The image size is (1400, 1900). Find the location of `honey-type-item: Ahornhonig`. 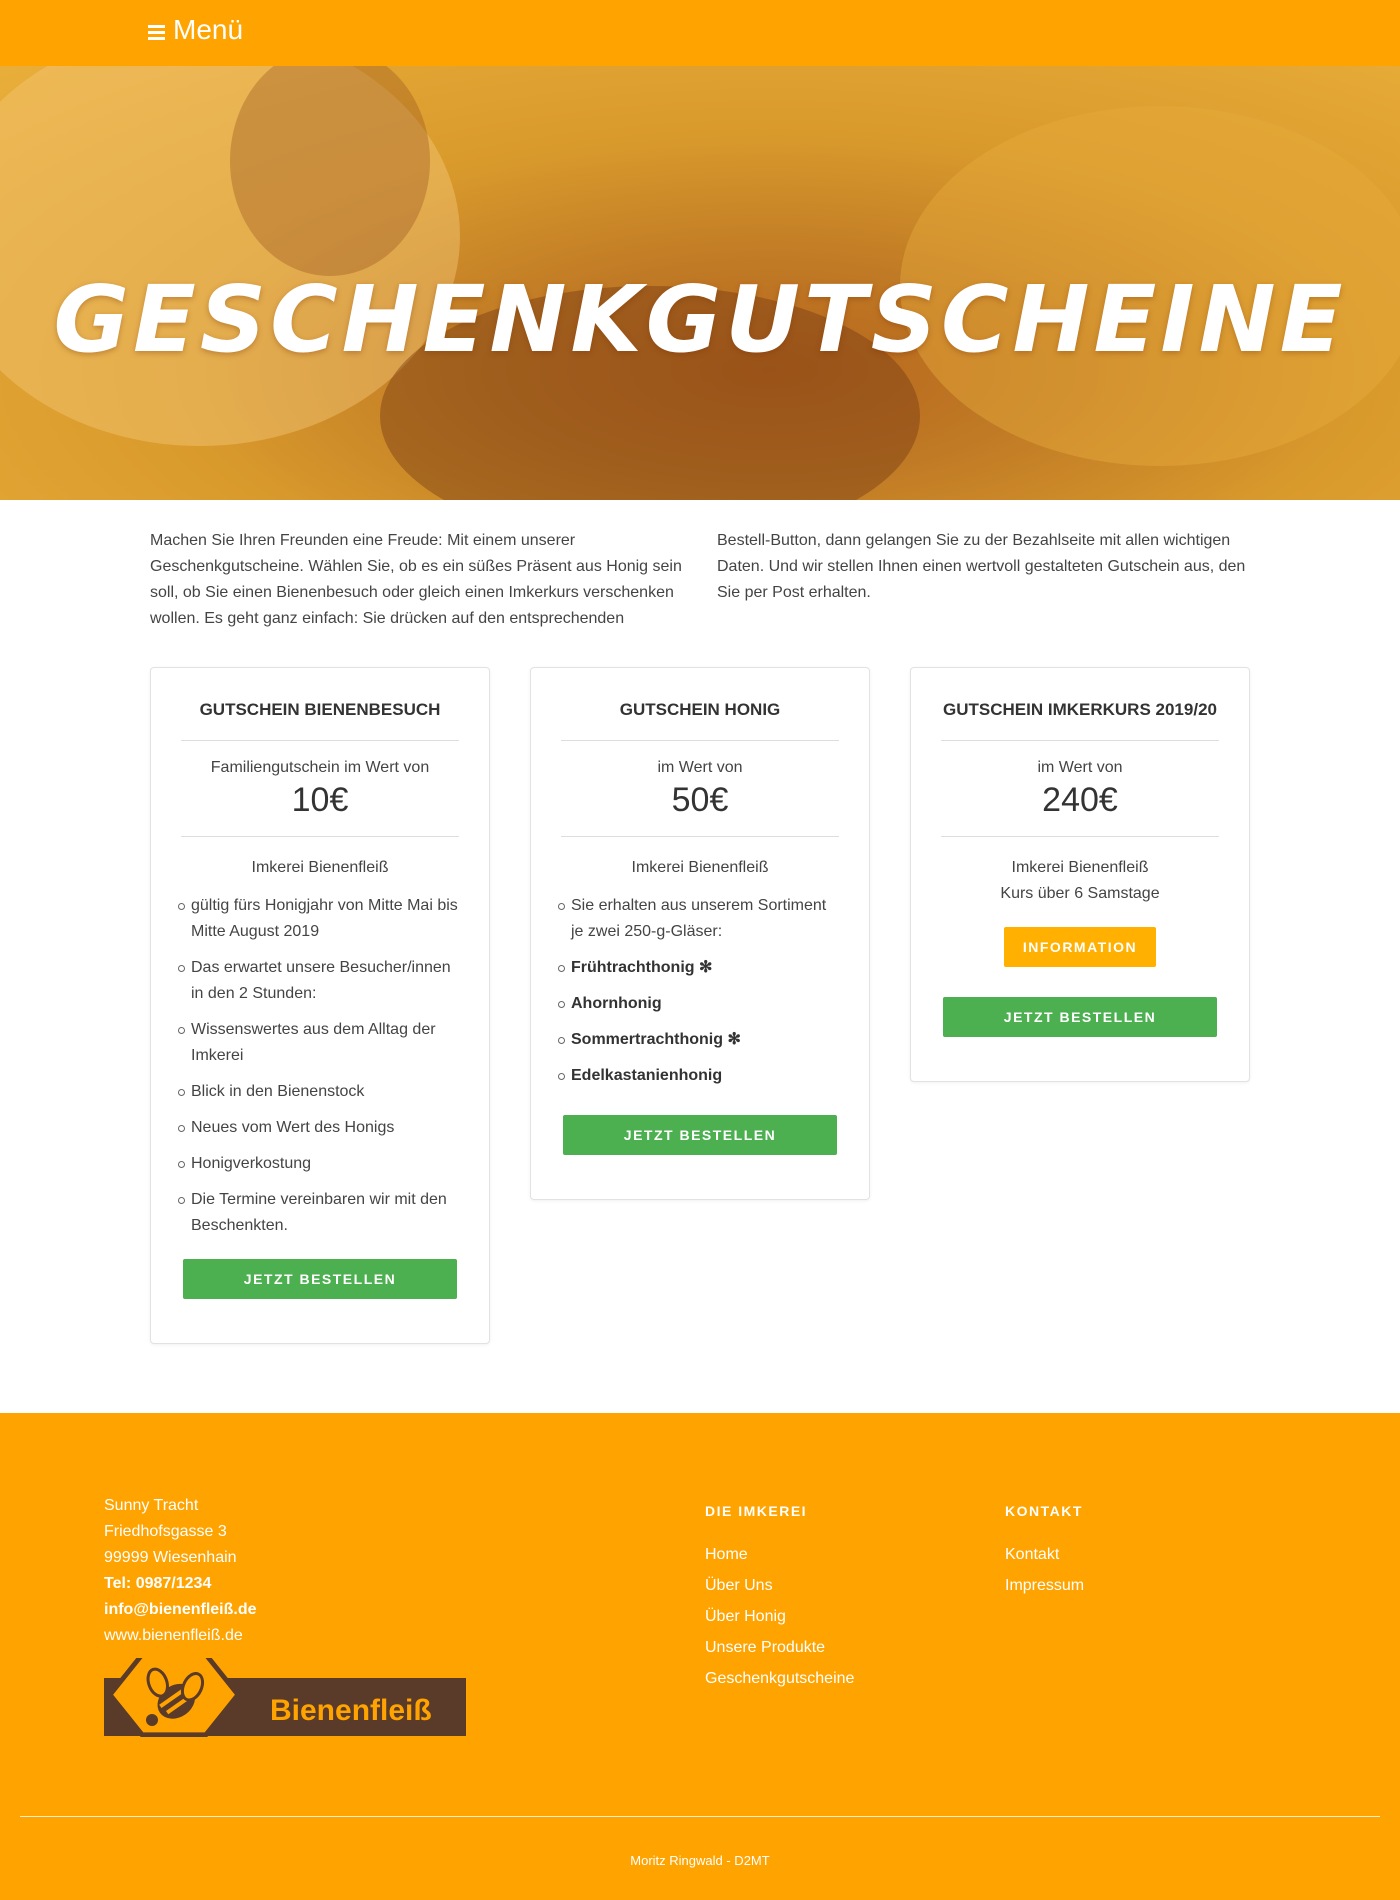

honey-type-item: Ahornhonig is located at coordinates (698, 1004).